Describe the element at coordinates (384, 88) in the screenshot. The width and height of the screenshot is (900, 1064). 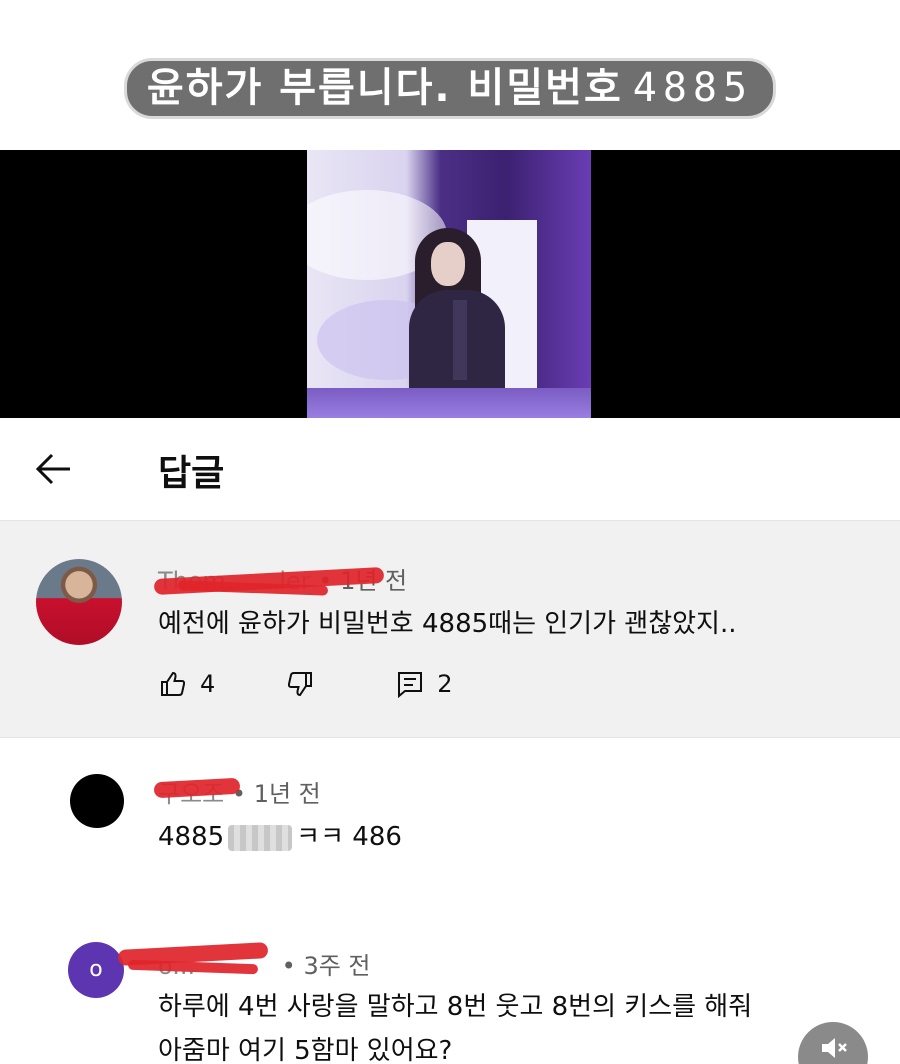
I see `caption-text: 윤하가 부릅니다. 비밀번호` at that location.